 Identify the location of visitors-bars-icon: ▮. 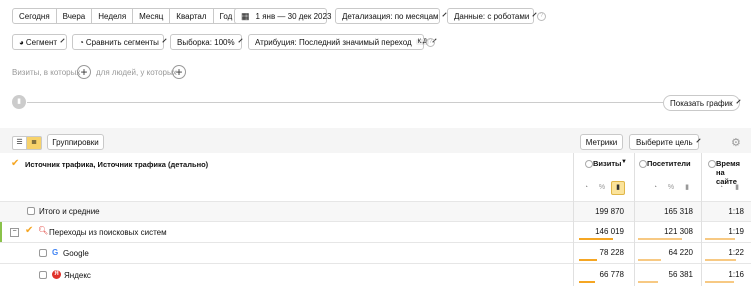
(687, 188).